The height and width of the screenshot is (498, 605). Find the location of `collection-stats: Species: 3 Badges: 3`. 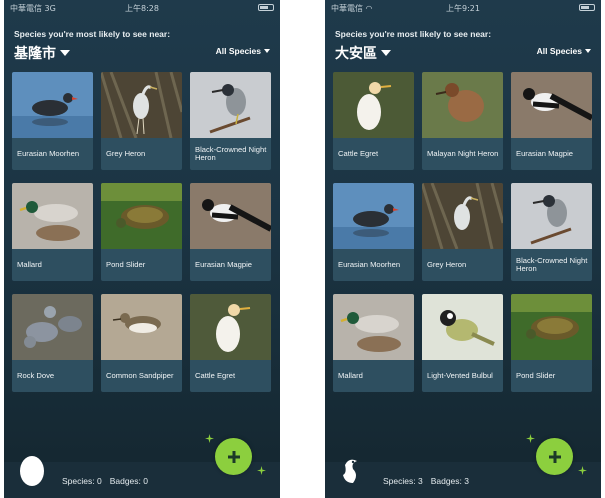

collection-stats: Species: 3 Badges: 3 is located at coordinates (426, 481).